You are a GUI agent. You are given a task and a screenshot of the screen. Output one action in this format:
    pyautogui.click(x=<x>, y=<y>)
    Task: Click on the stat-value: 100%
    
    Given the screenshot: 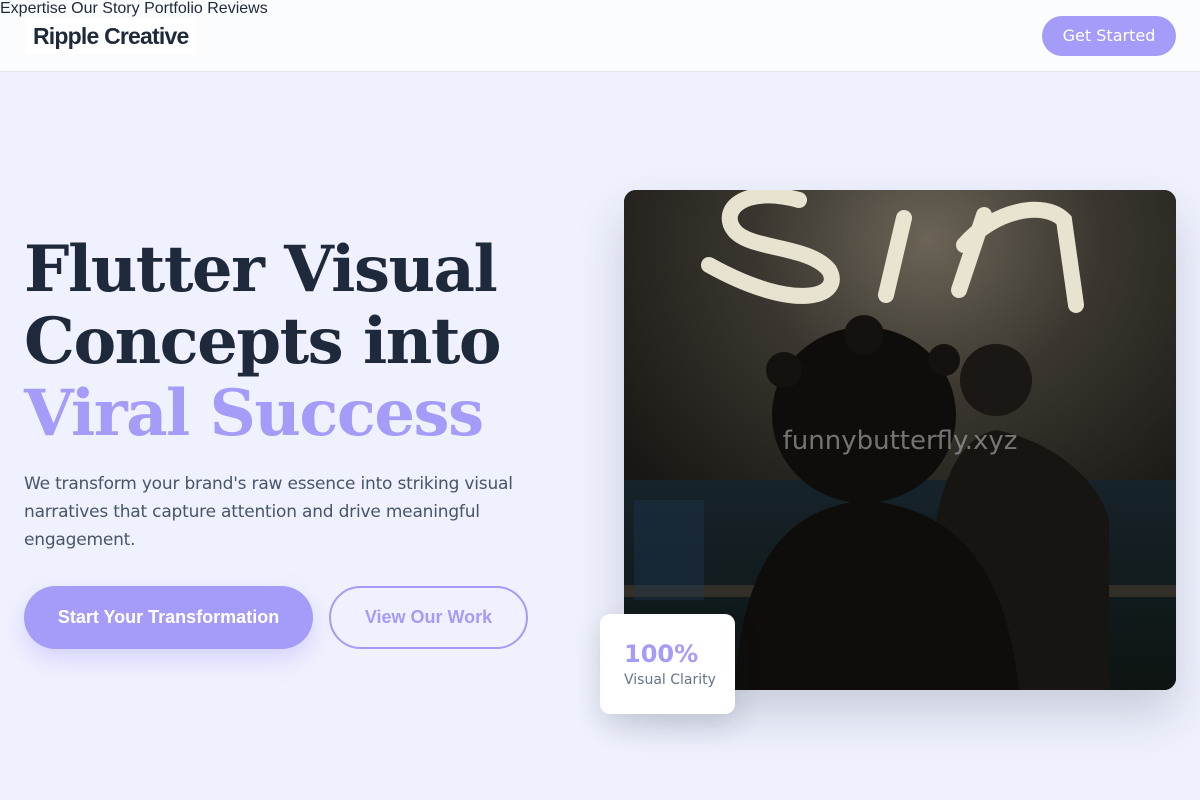 What is the action you would take?
    pyautogui.click(x=661, y=654)
    